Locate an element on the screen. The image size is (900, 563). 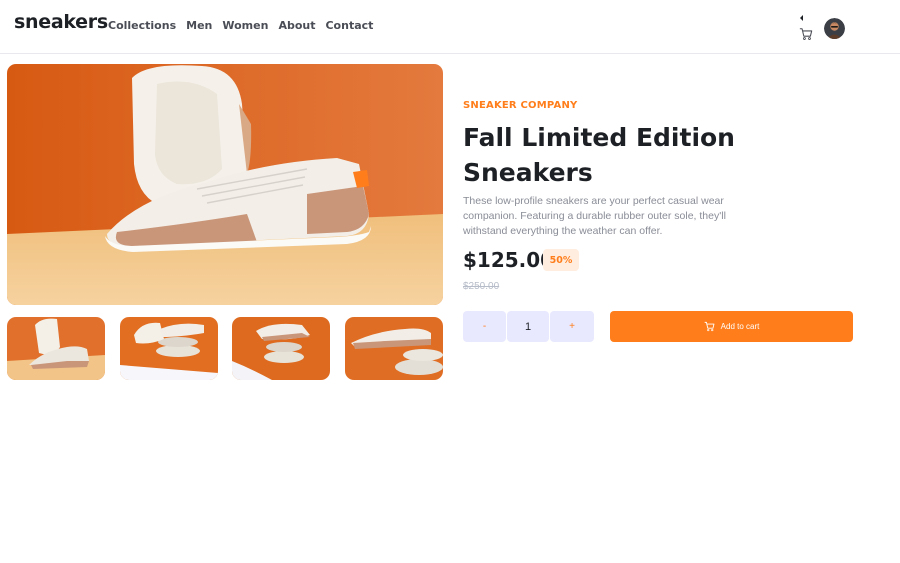
quantity-increase-button: + is located at coordinates (572, 326).